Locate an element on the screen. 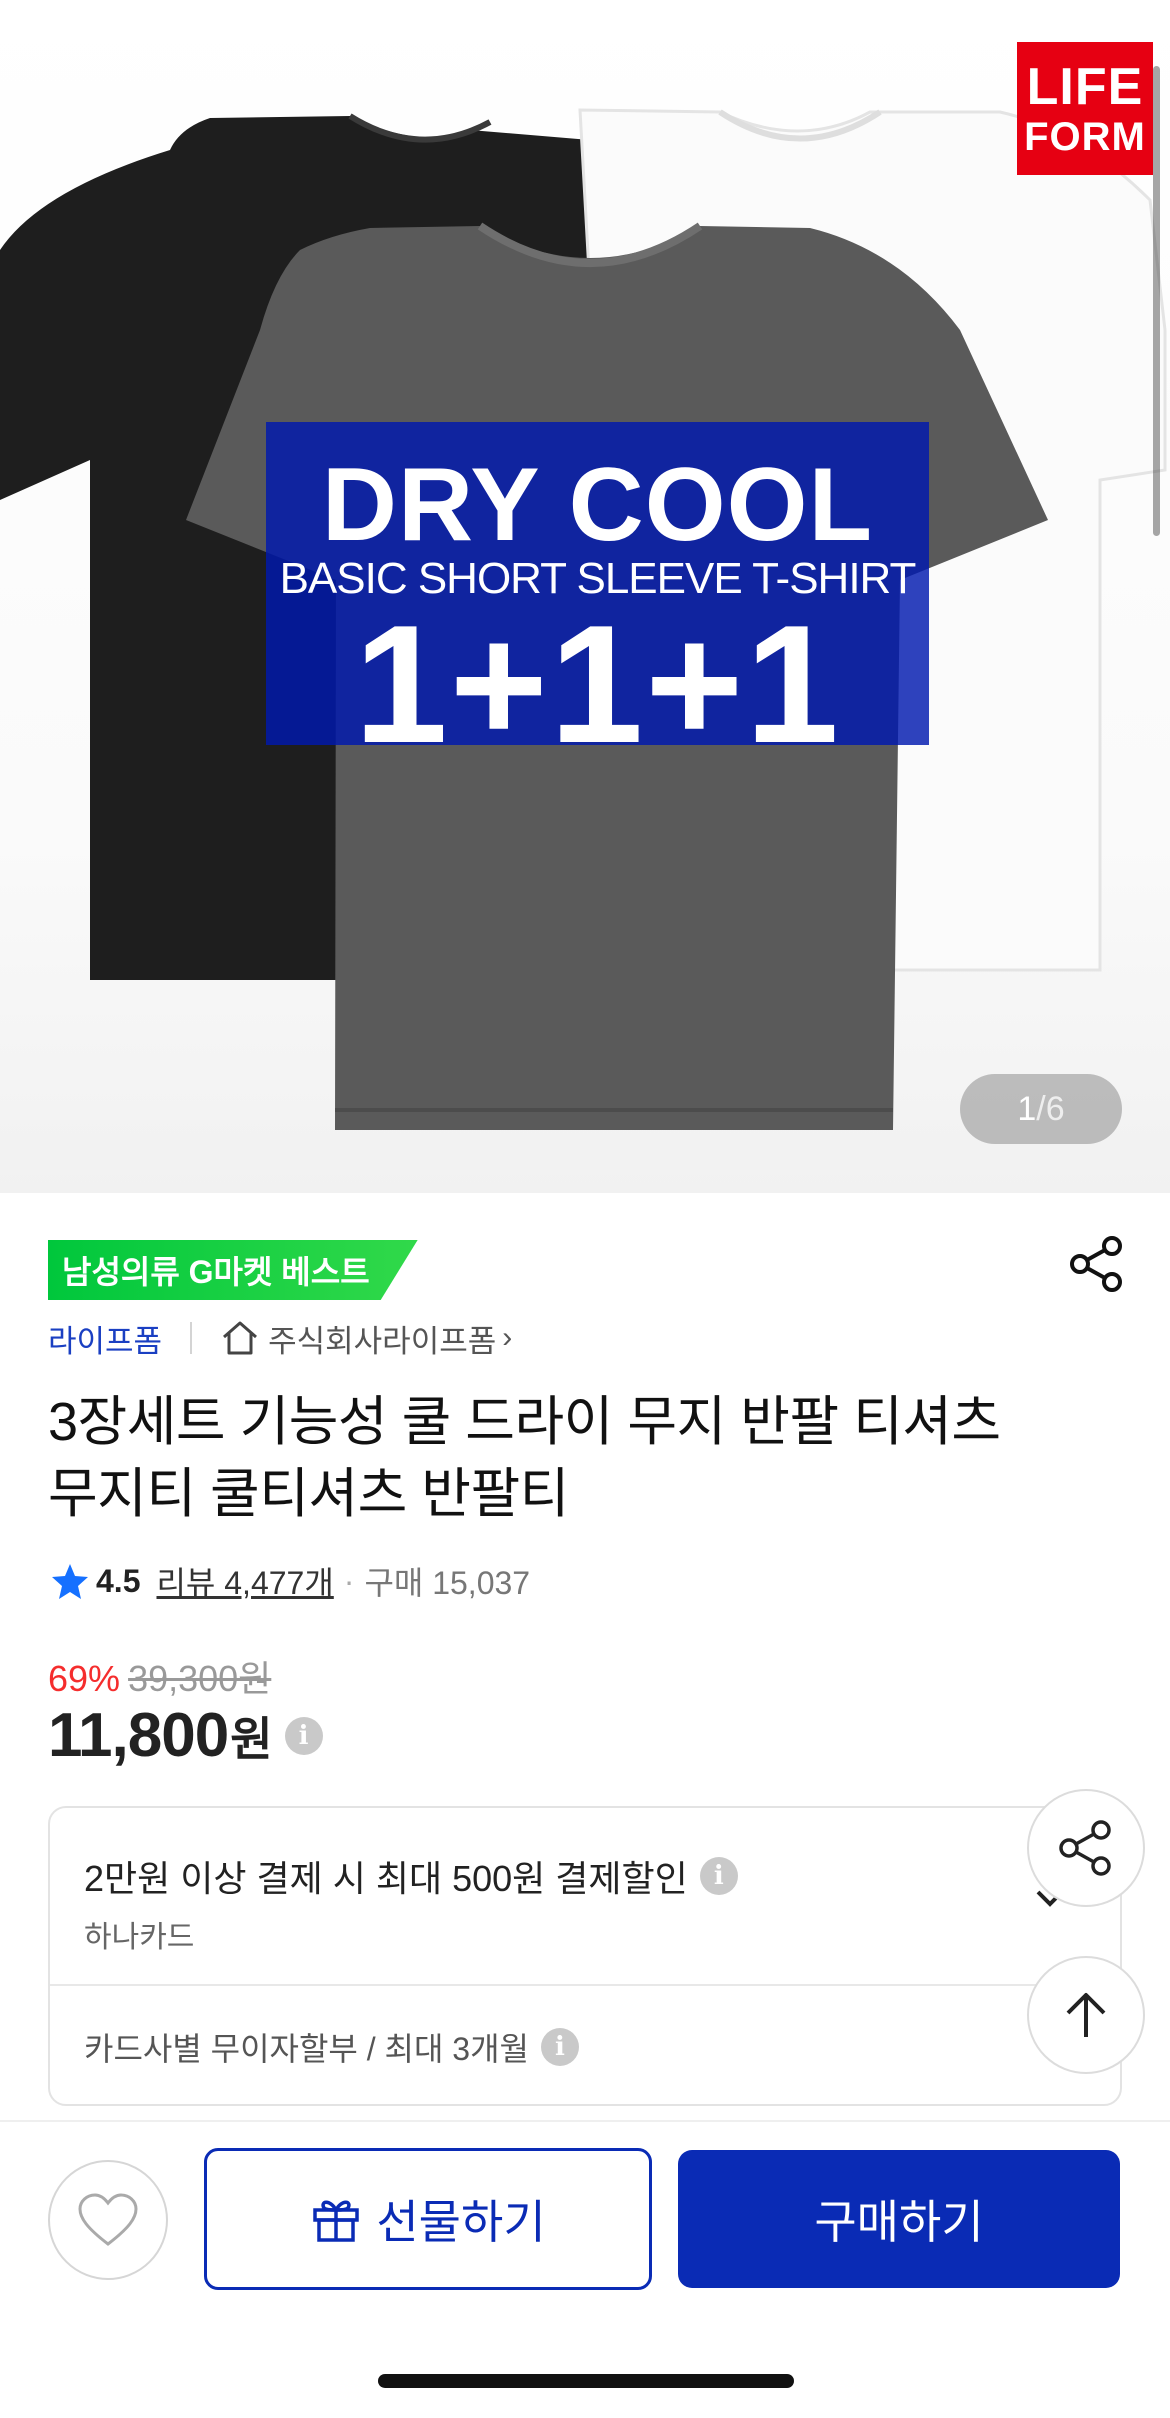  seller-name-link: 라이프폼 is located at coordinates (105, 1338).